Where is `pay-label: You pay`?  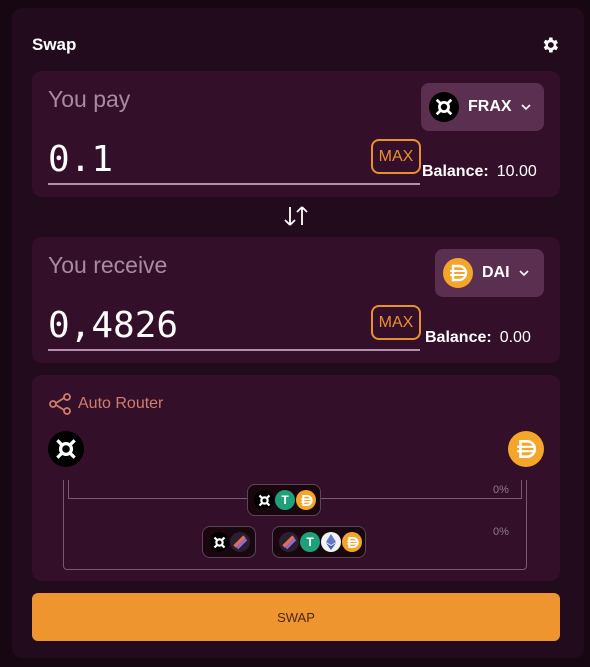 pay-label: You pay is located at coordinates (89, 99).